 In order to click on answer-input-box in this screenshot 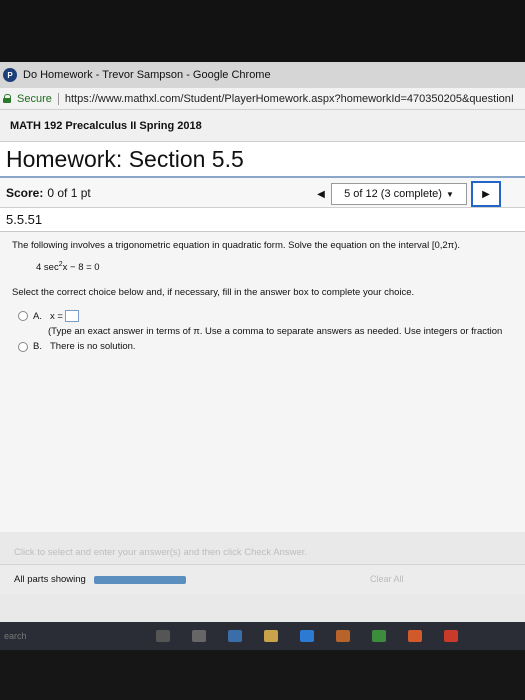, I will do `click(71, 316)`.